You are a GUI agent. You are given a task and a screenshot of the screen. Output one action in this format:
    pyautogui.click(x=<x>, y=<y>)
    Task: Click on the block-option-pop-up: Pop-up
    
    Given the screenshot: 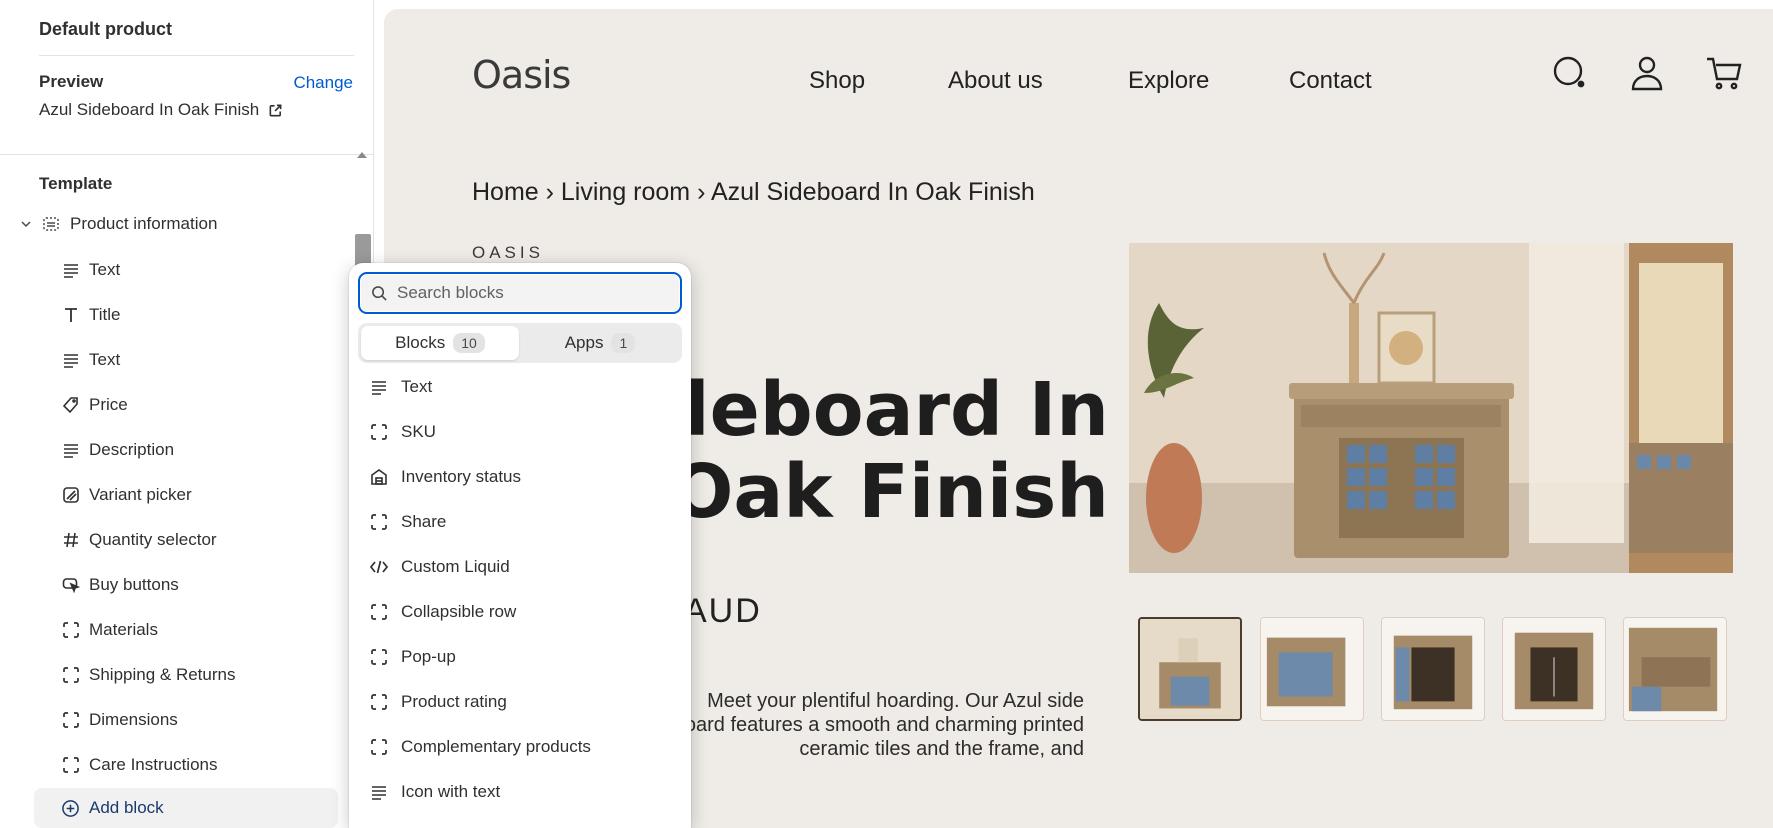 What is the action you would take?
    pyautogui.click(x=413, y=657)
    